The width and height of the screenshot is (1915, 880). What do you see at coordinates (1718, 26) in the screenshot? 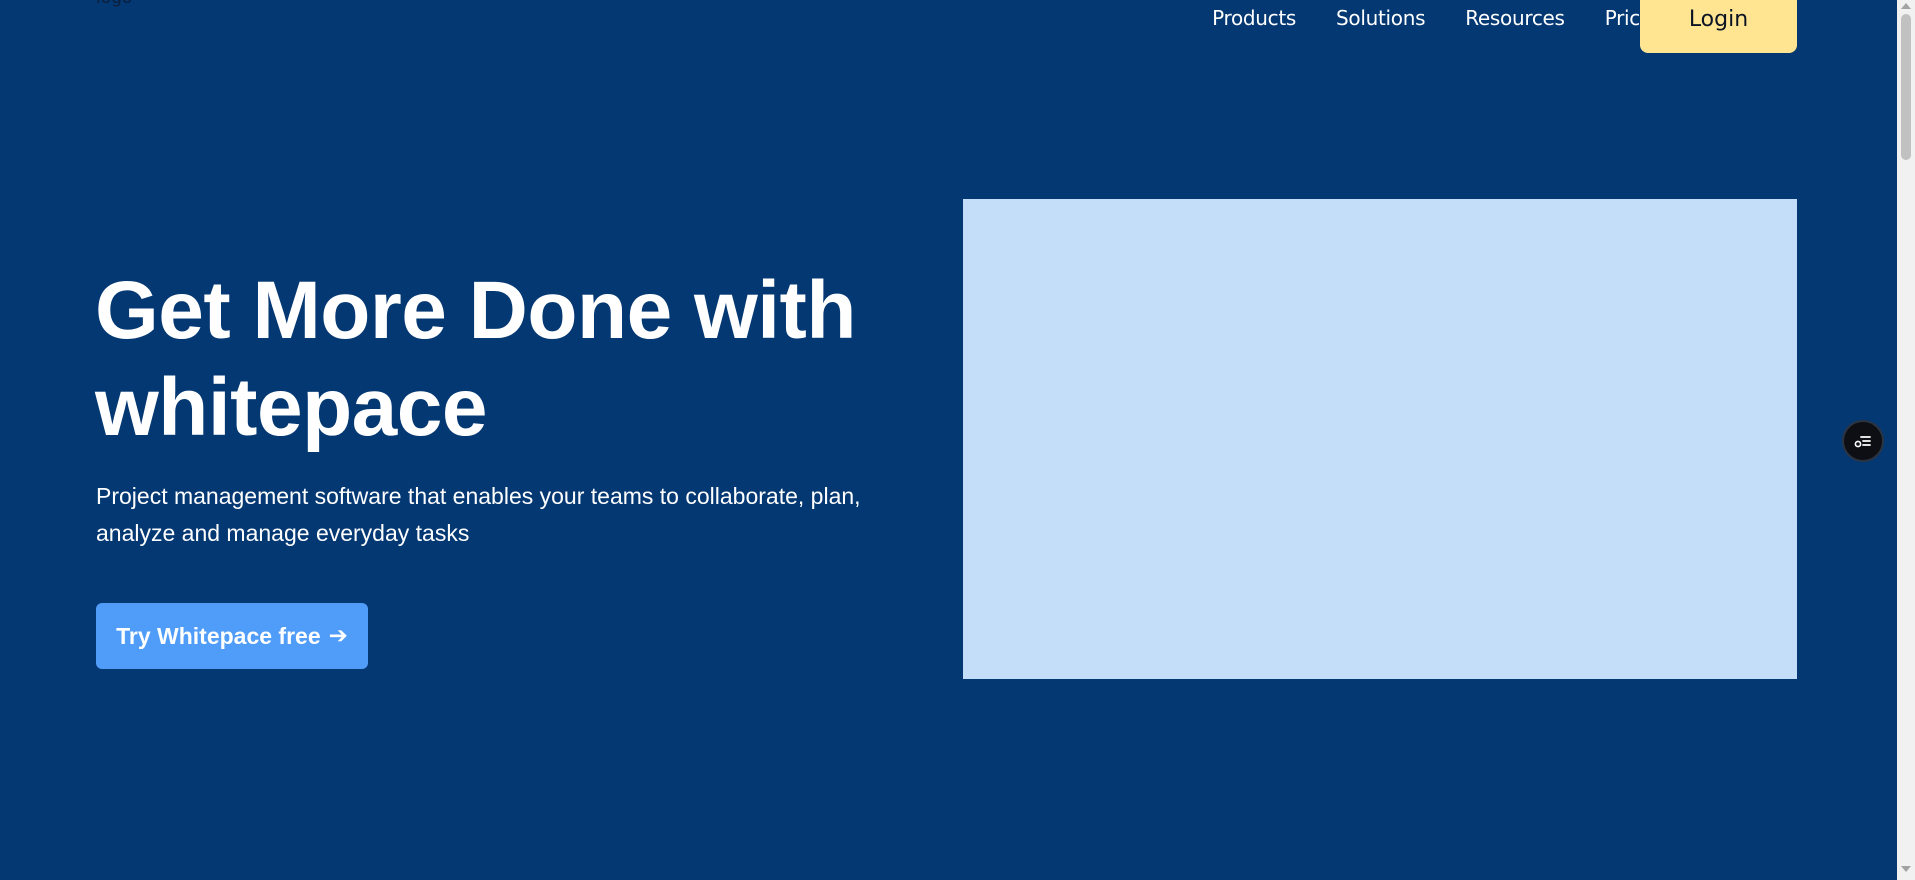
I see `login-button: Login` at bounding box center [1718, 26].